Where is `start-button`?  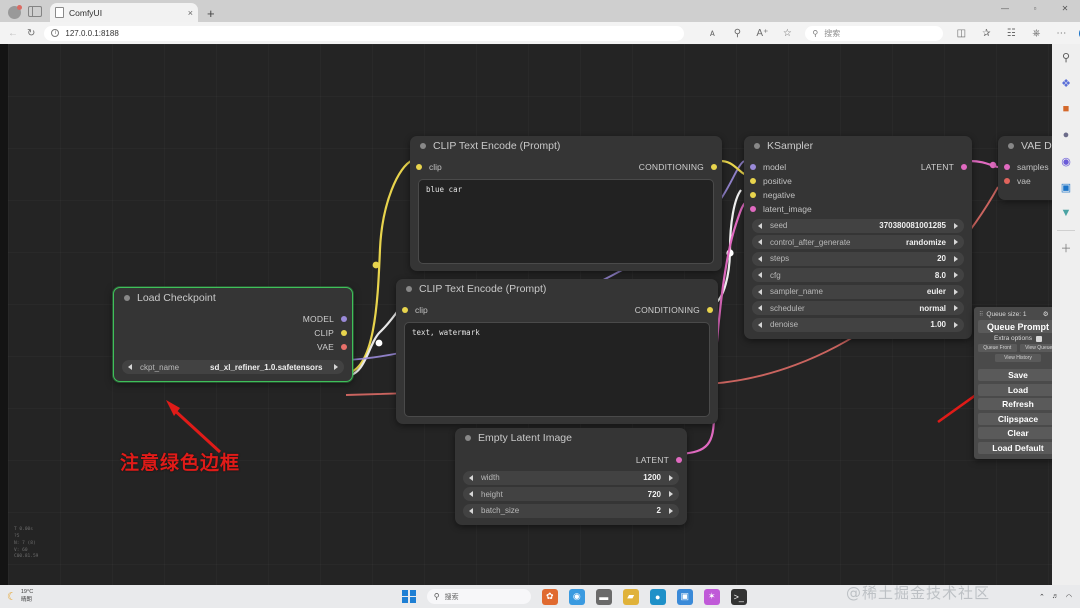 start-button is located at coordinates (409, 596).